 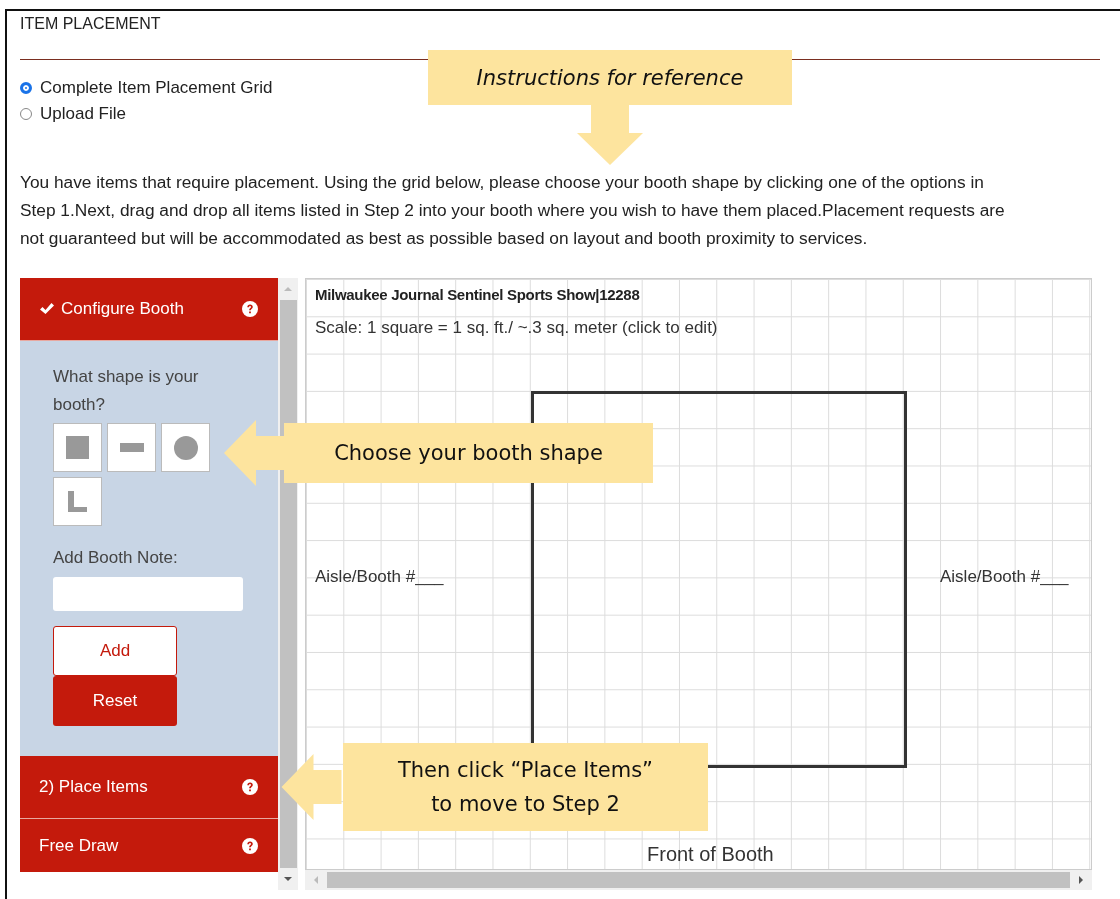 I want to click on square-shape-button, so click(x=77, y=447).